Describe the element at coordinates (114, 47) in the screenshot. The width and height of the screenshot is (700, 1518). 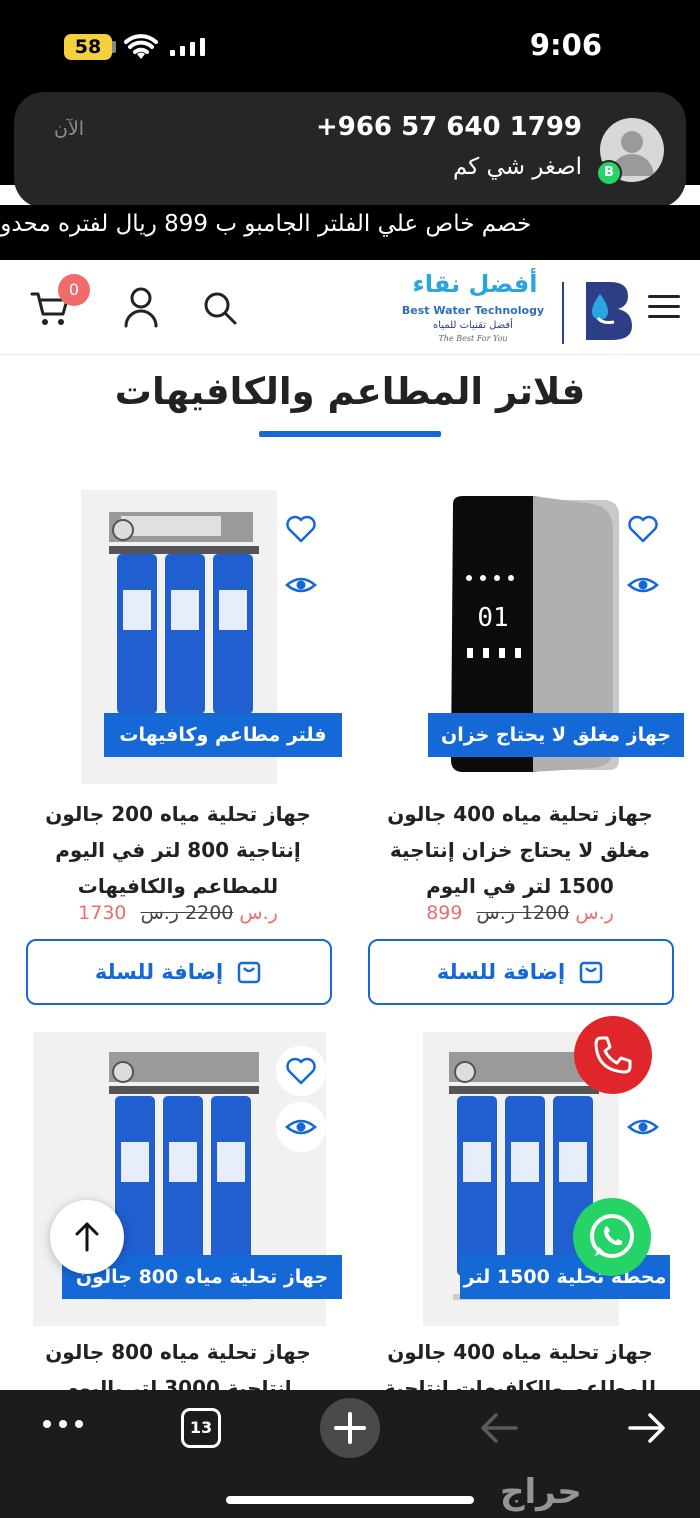
I see `battery-cap` at that location.